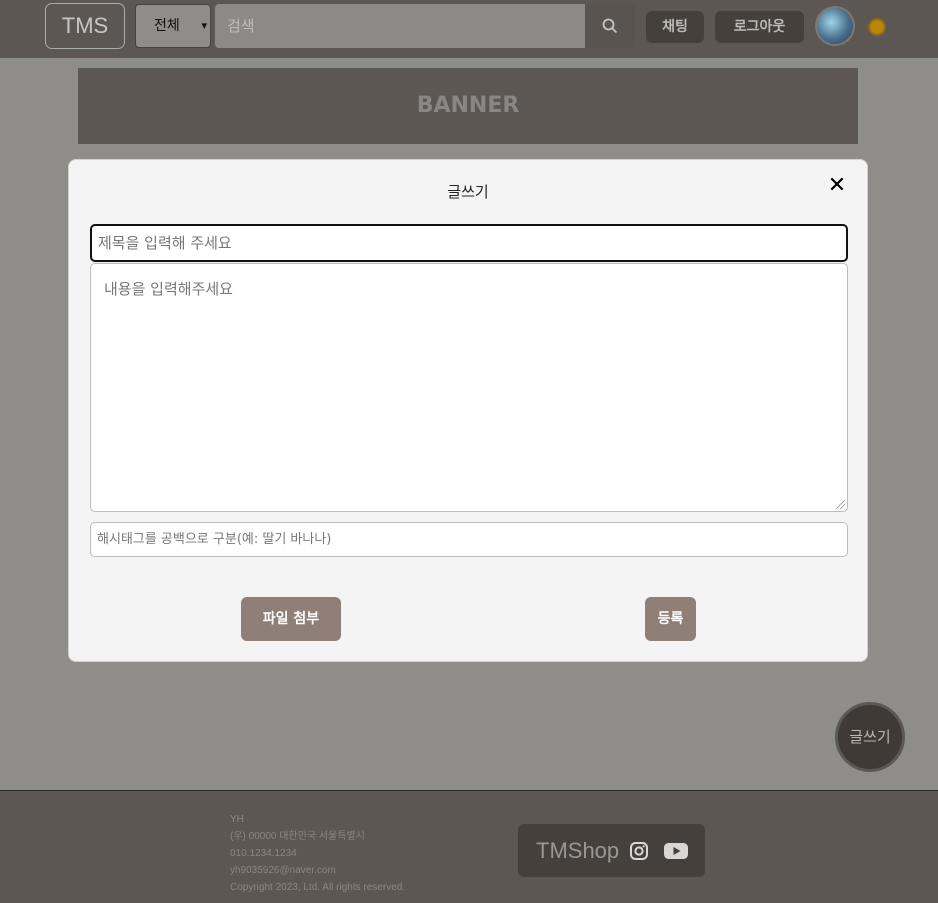 The height and width of the screenshot is (903, 938). I want to click on instagram-icon, so click(639, 851).